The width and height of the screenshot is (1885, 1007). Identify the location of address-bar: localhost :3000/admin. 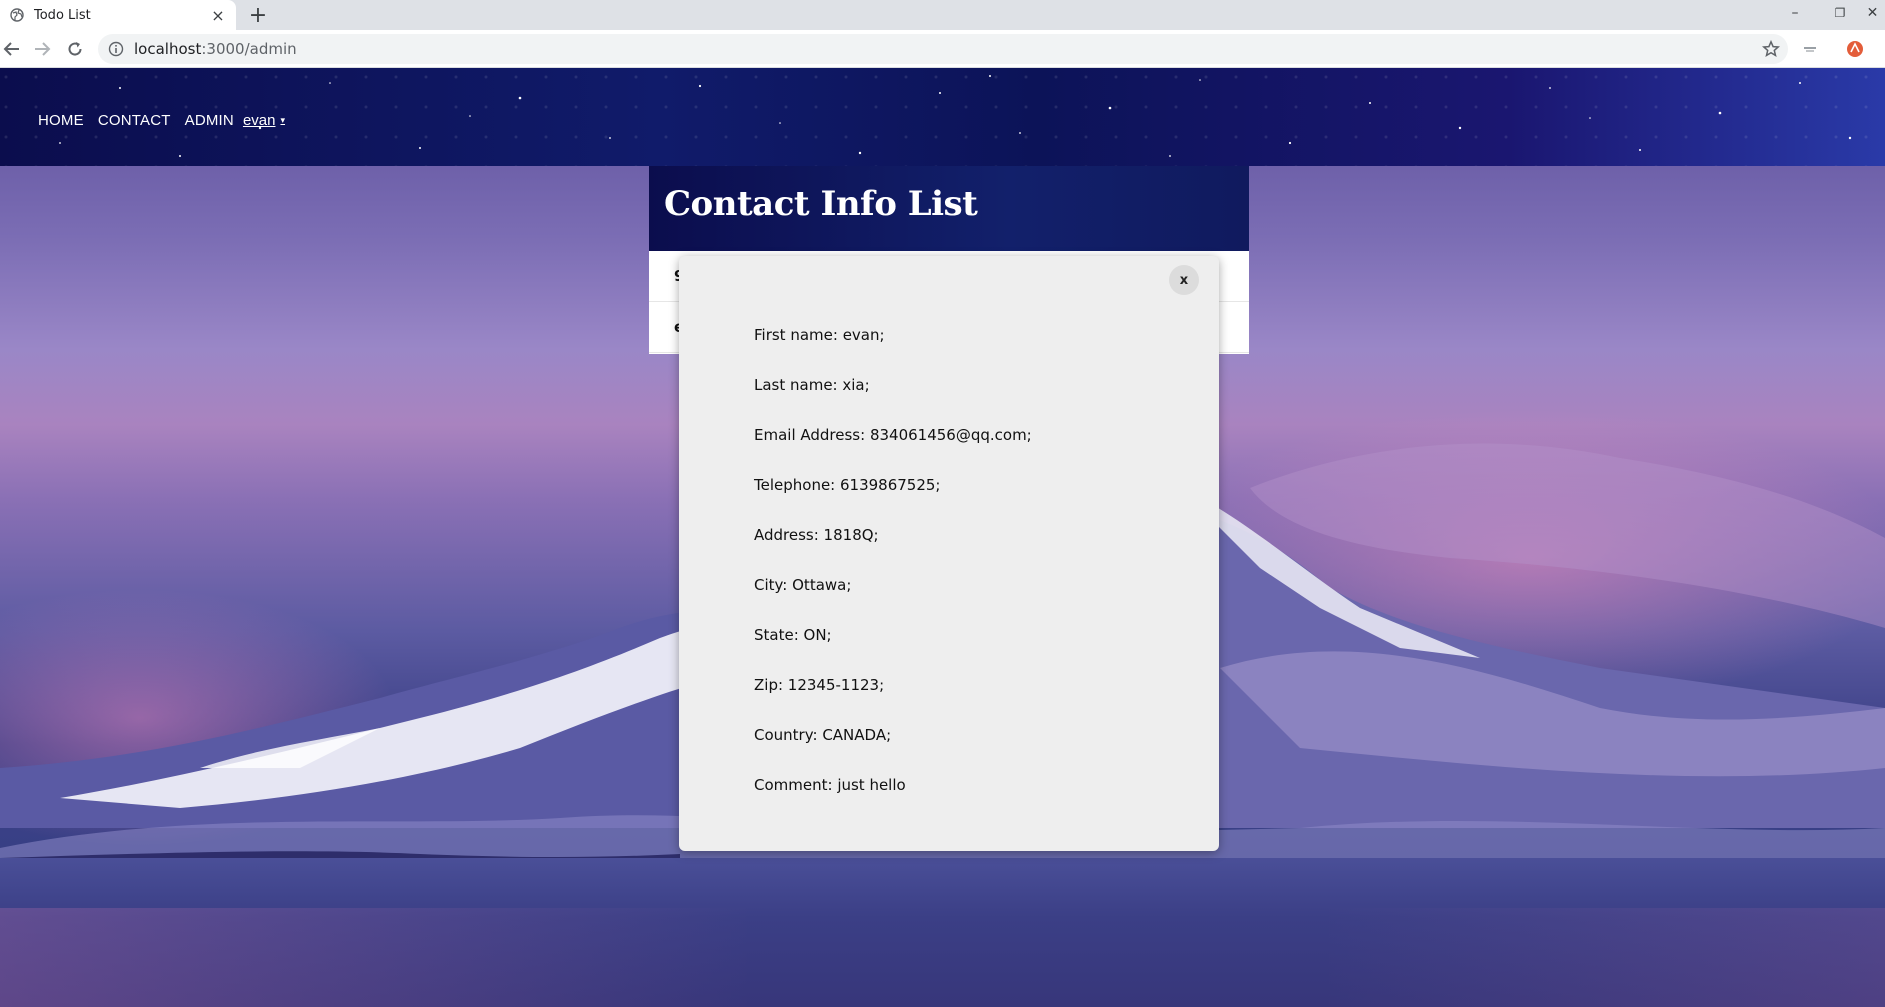
(943, 49).